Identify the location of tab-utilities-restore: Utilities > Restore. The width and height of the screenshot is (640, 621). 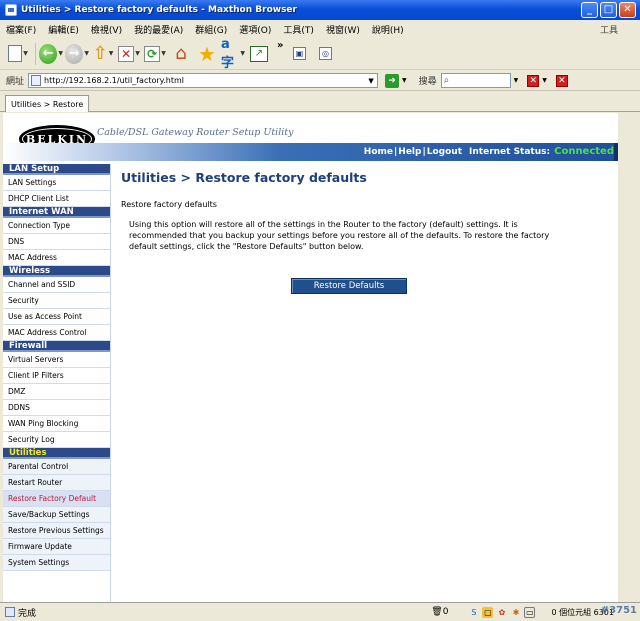
(47, 103).